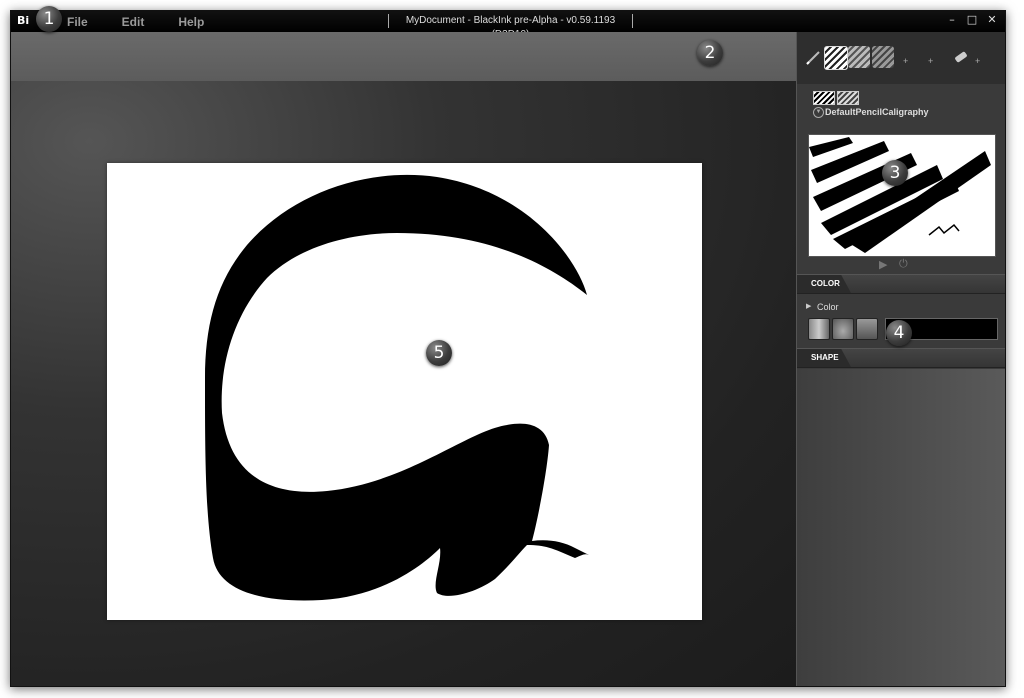 The image size is (1024, 698). What do you see at coordinates (808, 306) in the screenshot?
I see `expand-arrow-icon: ▶` at bounding box center [808, 306].